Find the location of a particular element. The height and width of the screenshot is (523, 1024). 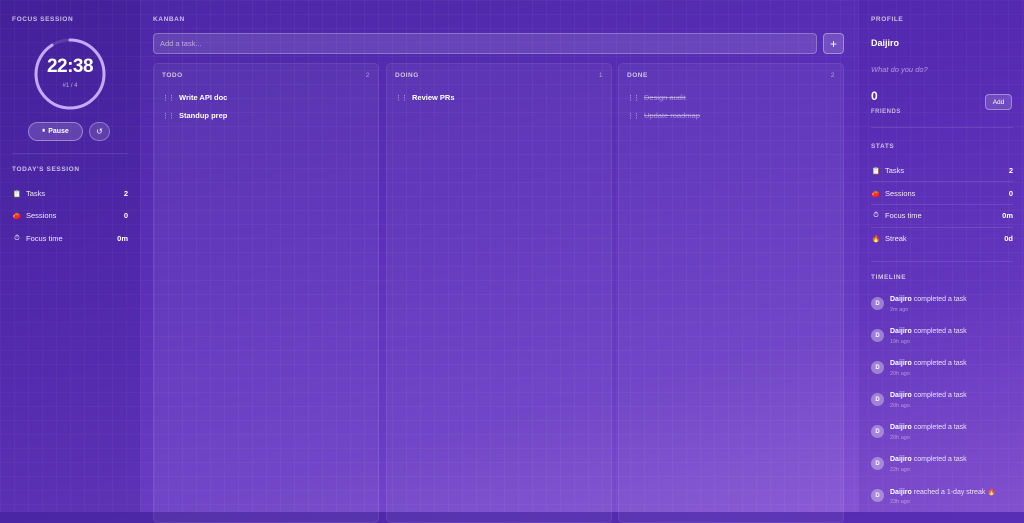

add-task-button: + is located at coordinates (833, 43).